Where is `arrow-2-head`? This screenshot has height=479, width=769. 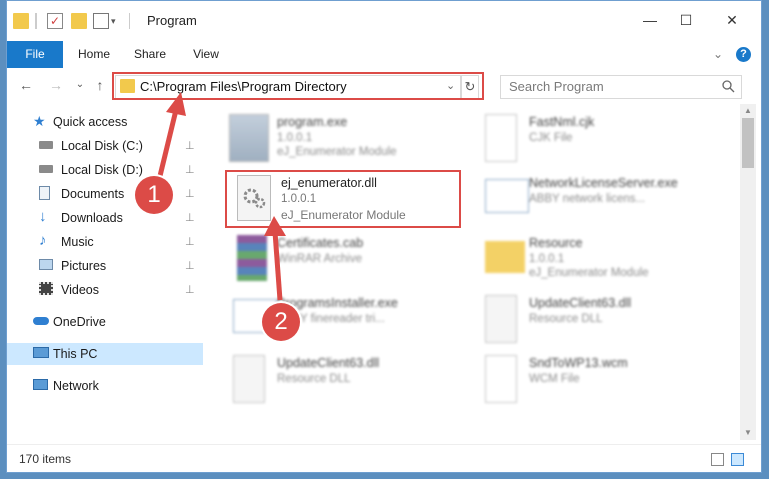
arrow-2-head is located at coordinates (275, 226).